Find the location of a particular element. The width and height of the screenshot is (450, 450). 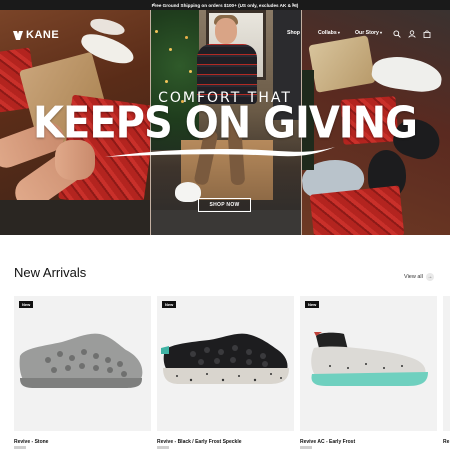

arrow-right-icon: → is located at coordinates (429, 277).